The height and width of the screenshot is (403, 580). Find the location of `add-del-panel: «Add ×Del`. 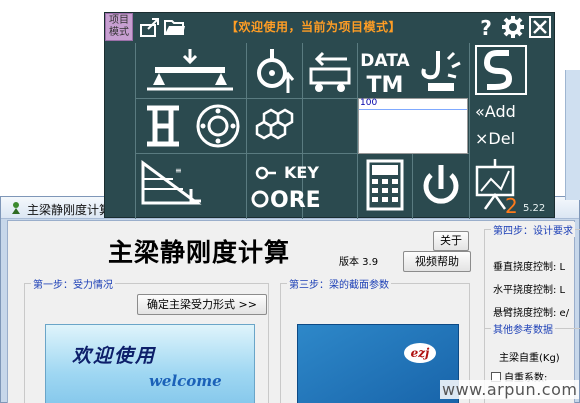

add-del-panel: «Add ×Del is located at coordinates (498, 126).